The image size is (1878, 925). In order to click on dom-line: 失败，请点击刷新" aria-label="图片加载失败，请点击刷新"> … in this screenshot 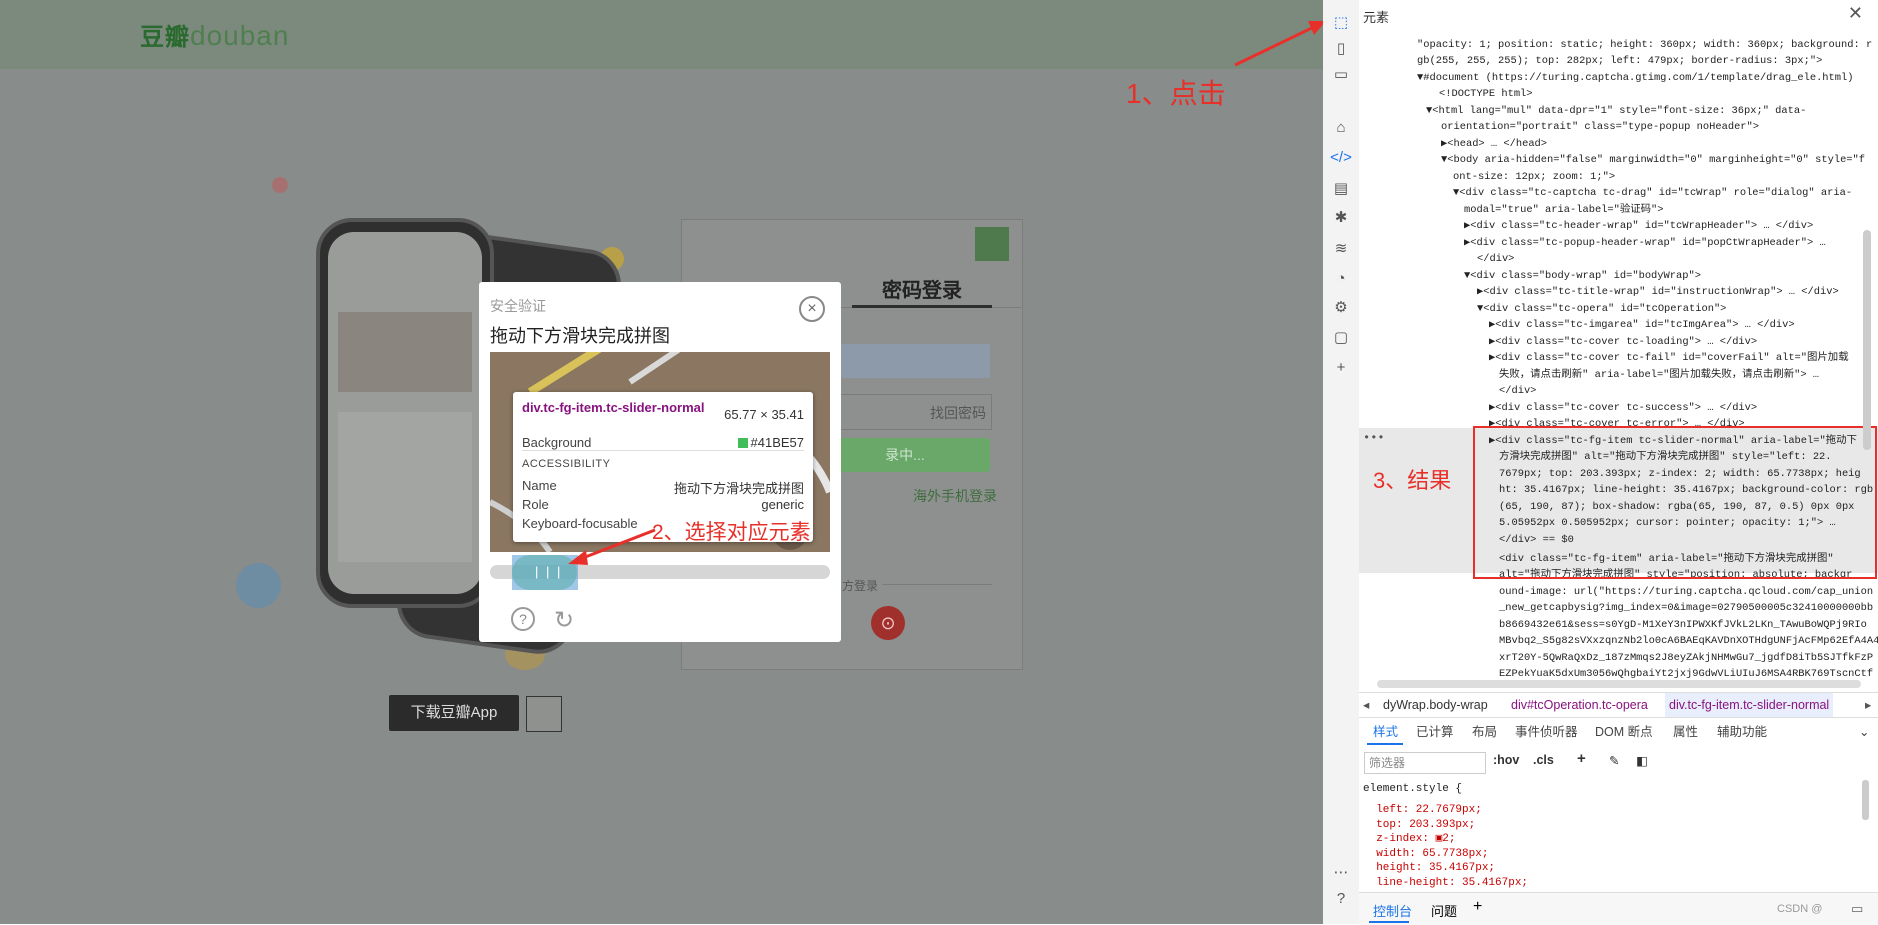, I will do `click(1659, 375)`.